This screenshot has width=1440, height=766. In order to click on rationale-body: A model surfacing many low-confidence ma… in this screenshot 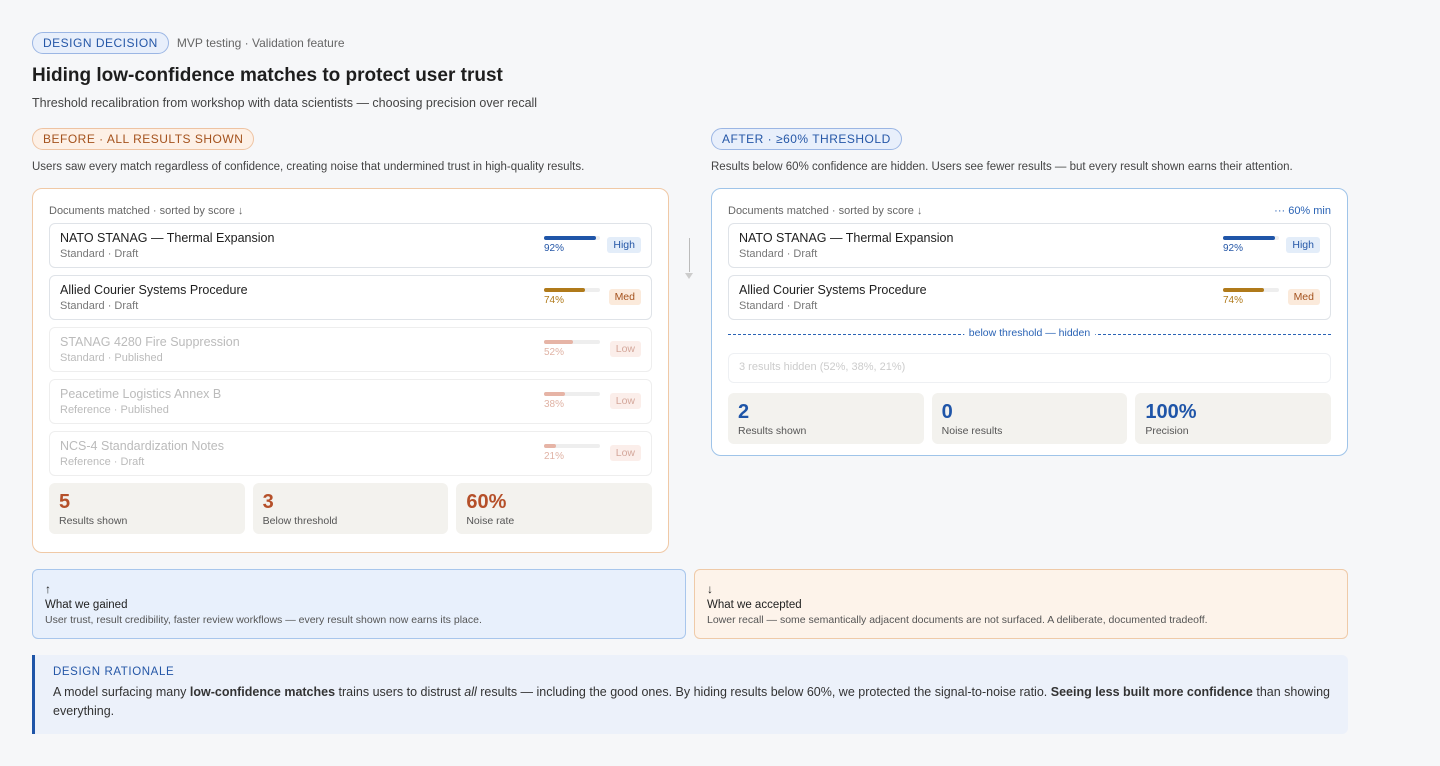, I will do `click(691, 702)`.